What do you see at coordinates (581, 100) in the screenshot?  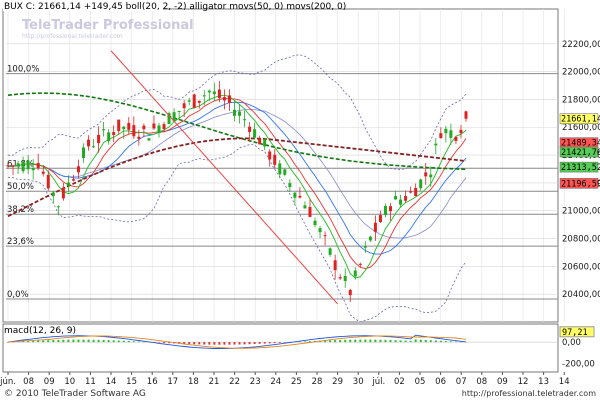 I see `y-tick-label: 21800,00` at bounding box center [581, 100].